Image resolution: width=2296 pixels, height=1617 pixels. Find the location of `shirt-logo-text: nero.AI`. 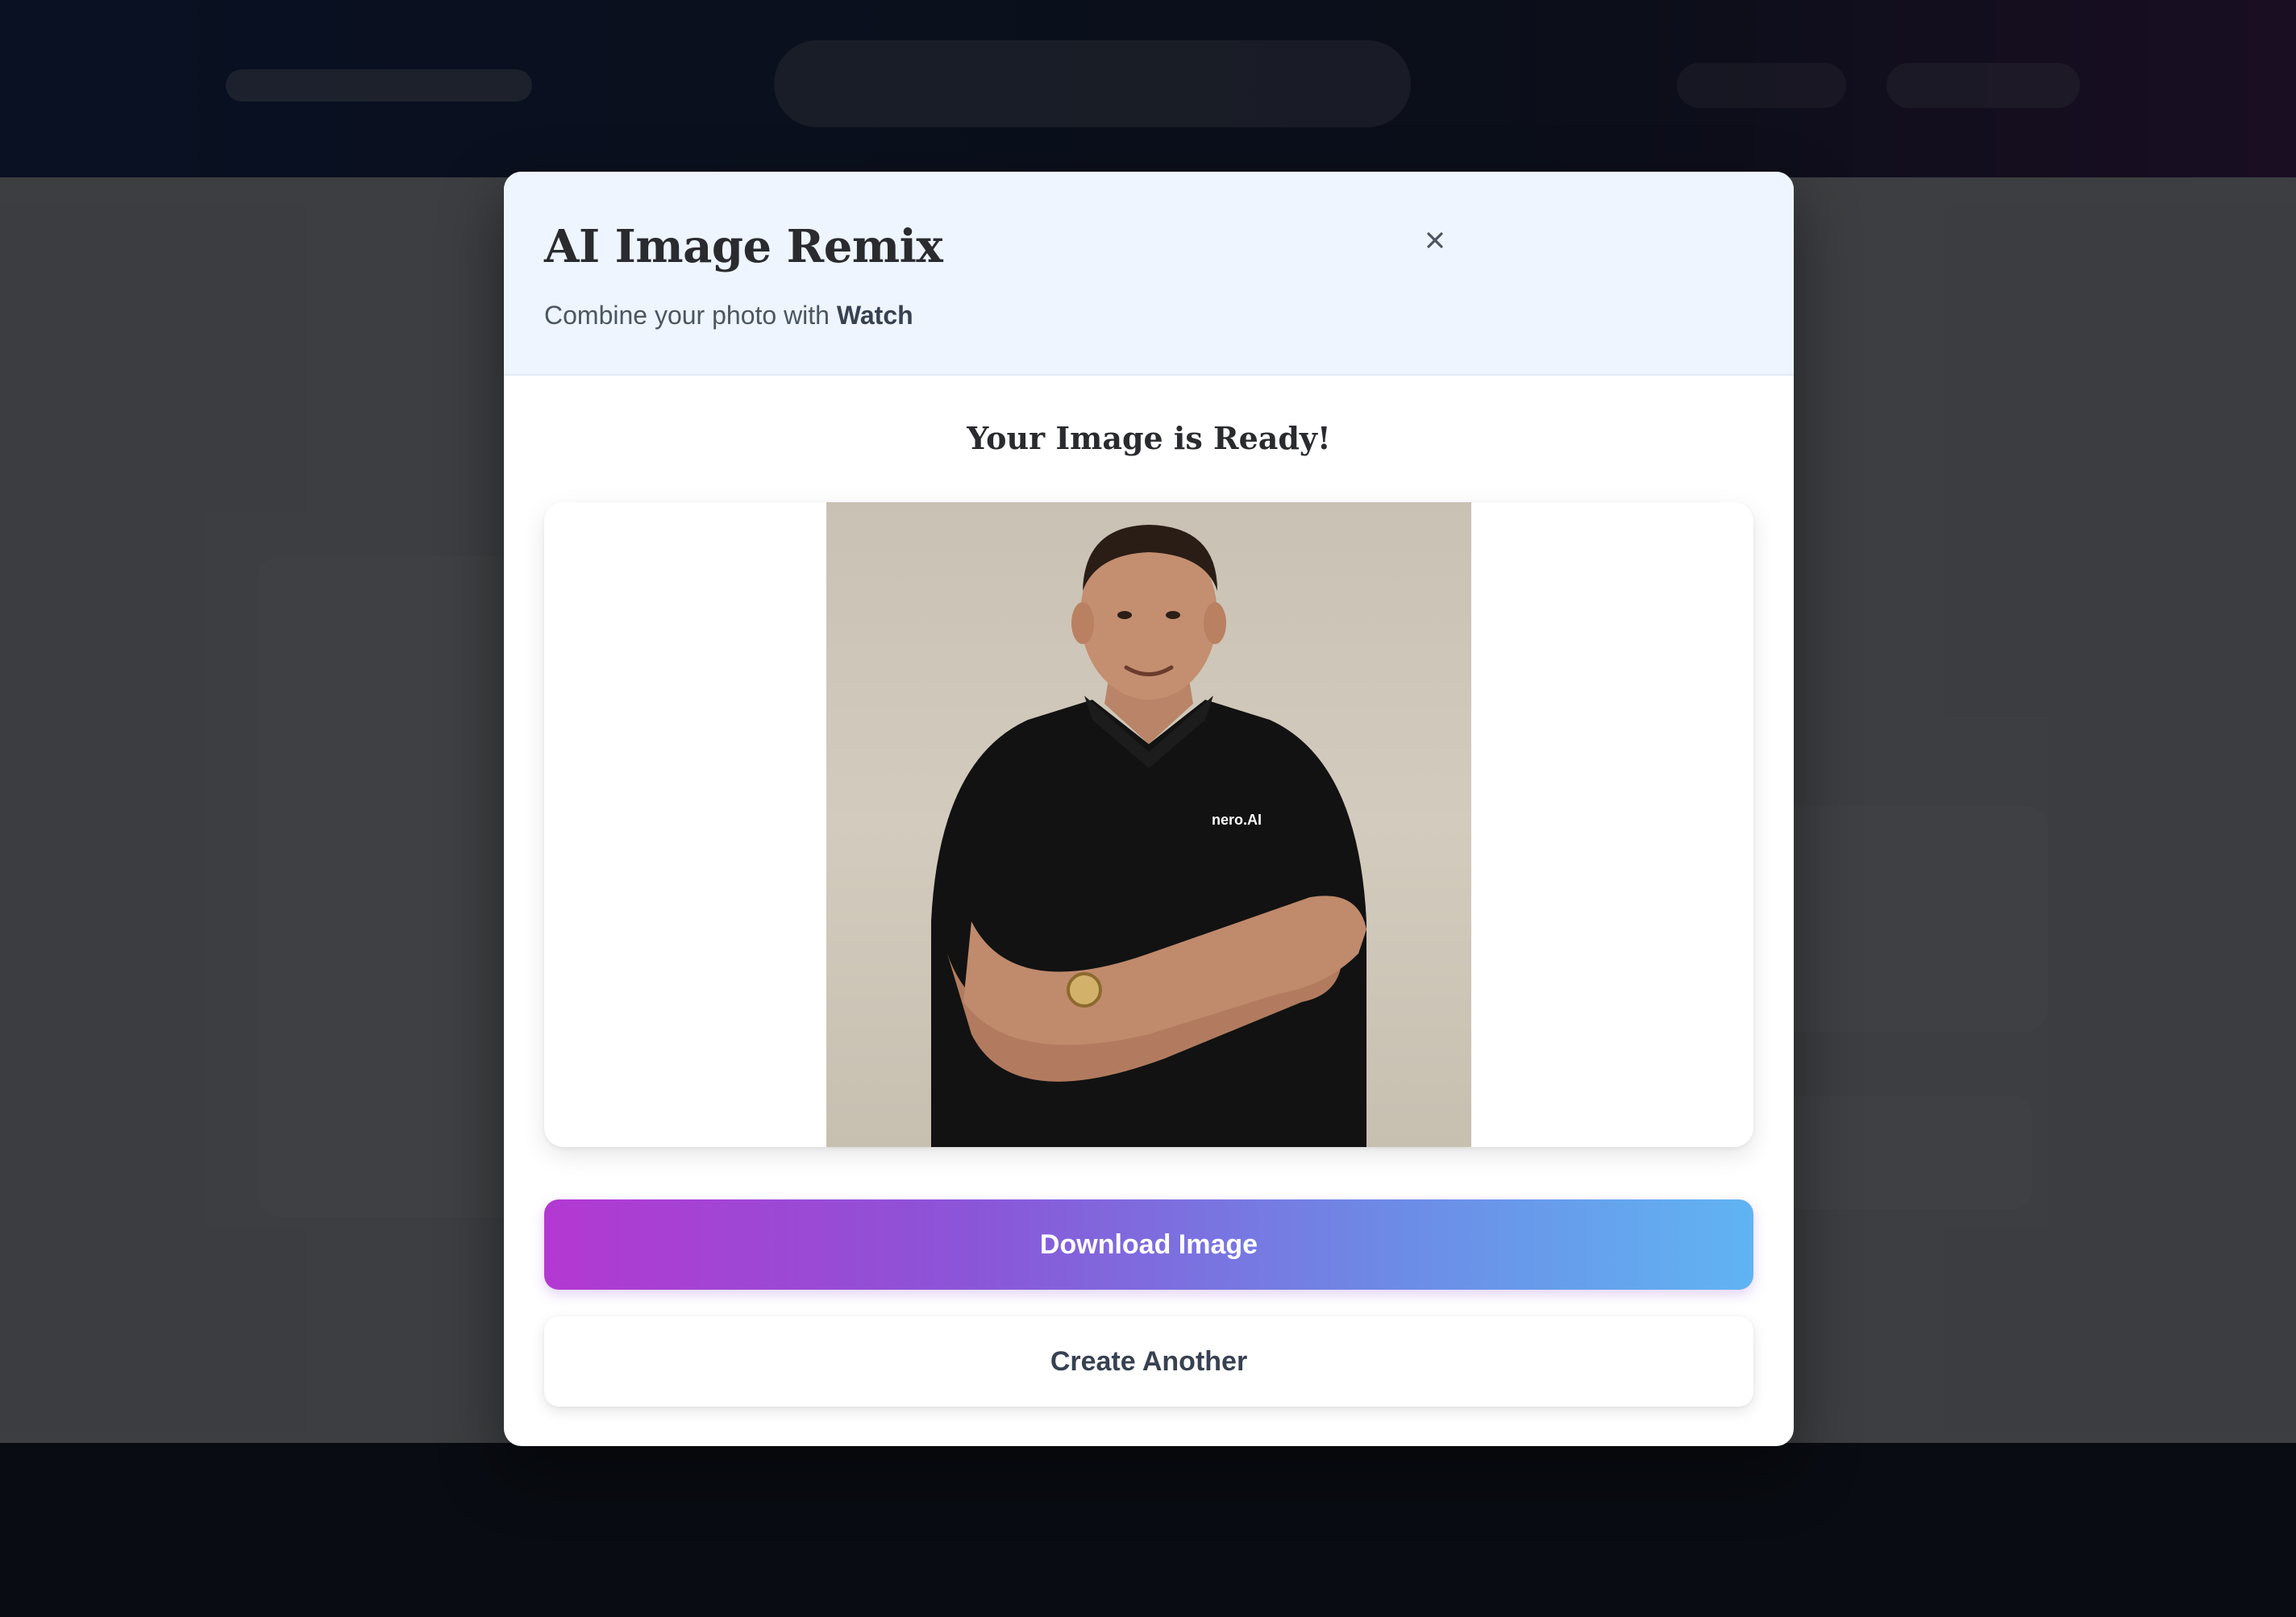

shirt-logo-text: nero.AI is located at coordinates (1237, 820).